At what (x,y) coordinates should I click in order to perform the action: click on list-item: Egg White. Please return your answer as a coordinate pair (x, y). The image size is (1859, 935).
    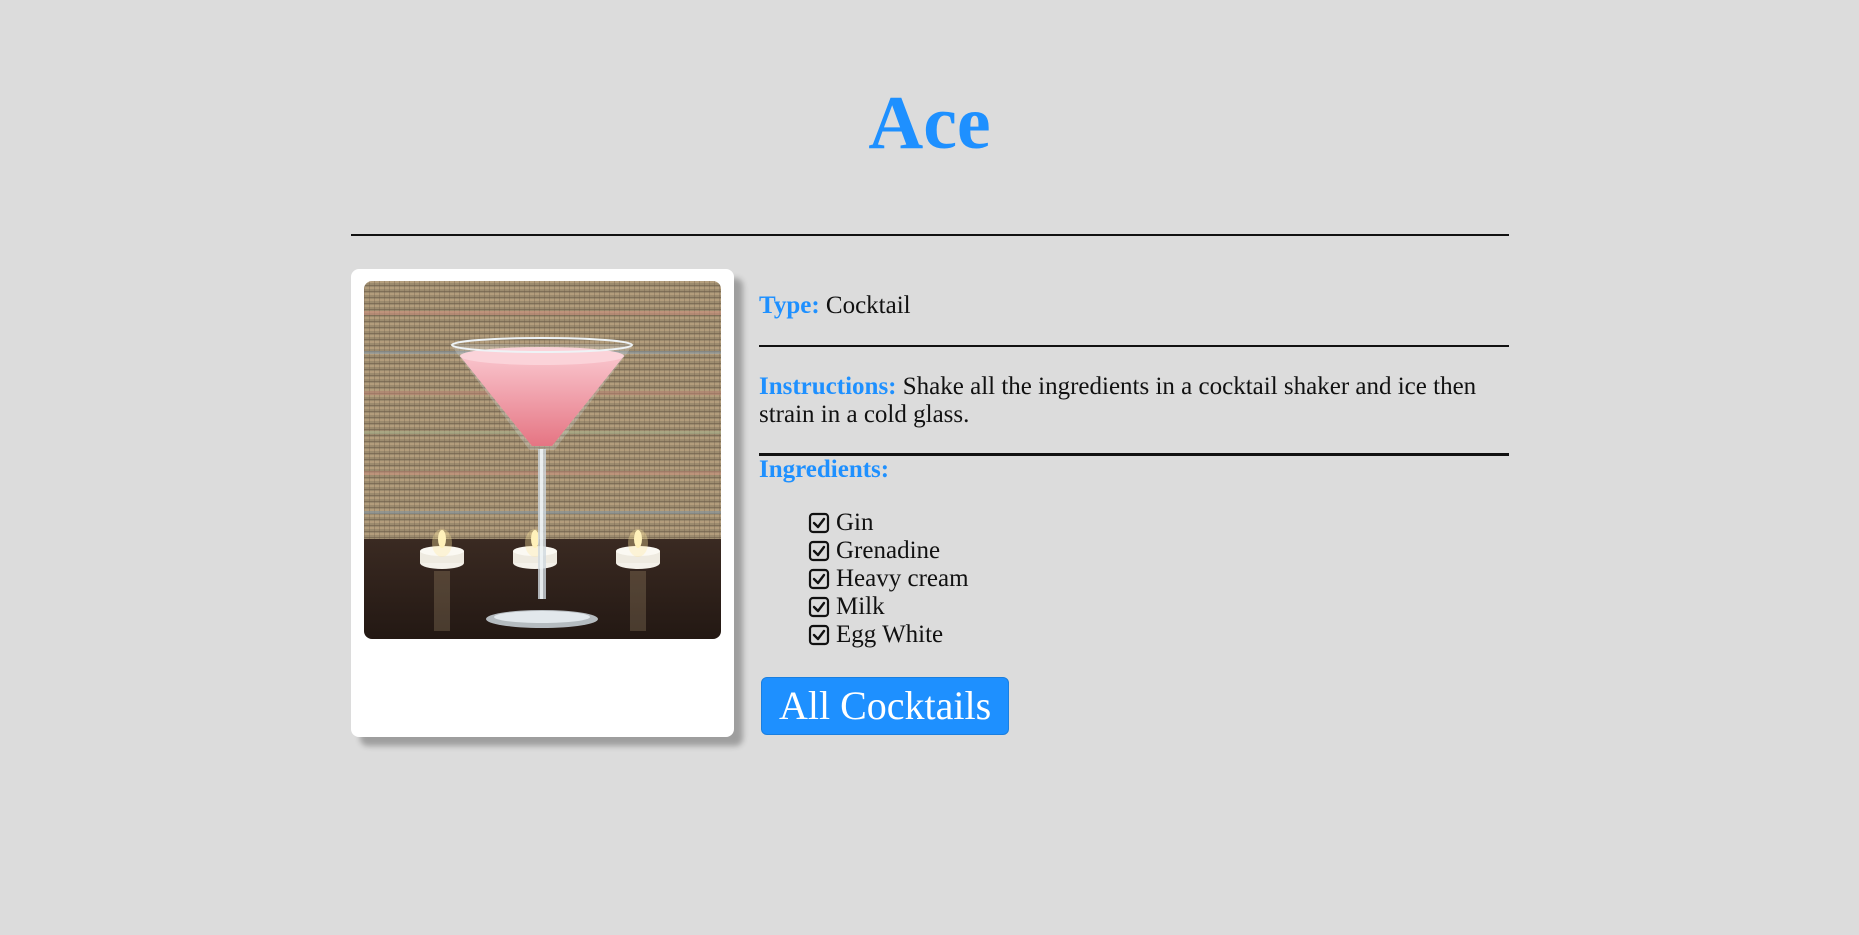
    Looking at the image, I should click on (888, 635).